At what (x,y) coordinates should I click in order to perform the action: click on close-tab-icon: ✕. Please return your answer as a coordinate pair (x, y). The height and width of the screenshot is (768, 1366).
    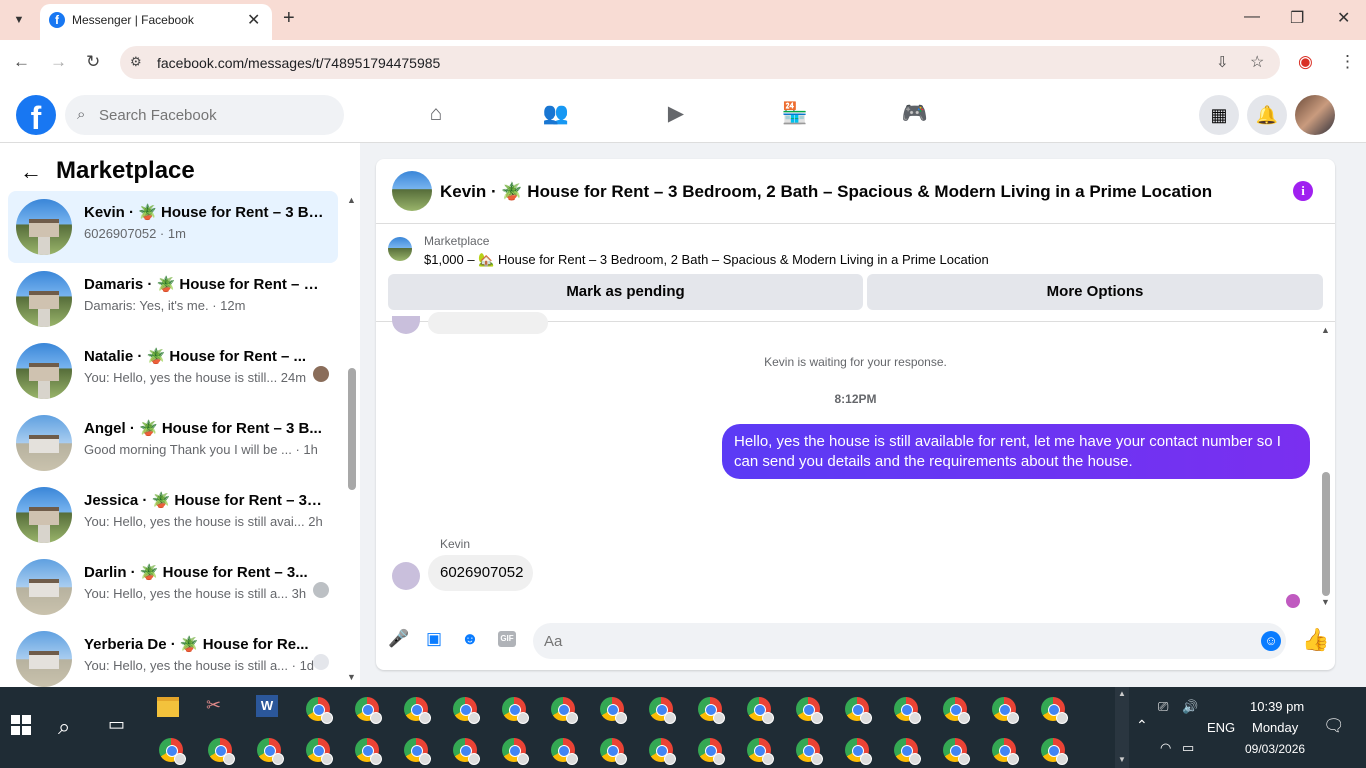
    Looking at the image, I should click on (253, 20).